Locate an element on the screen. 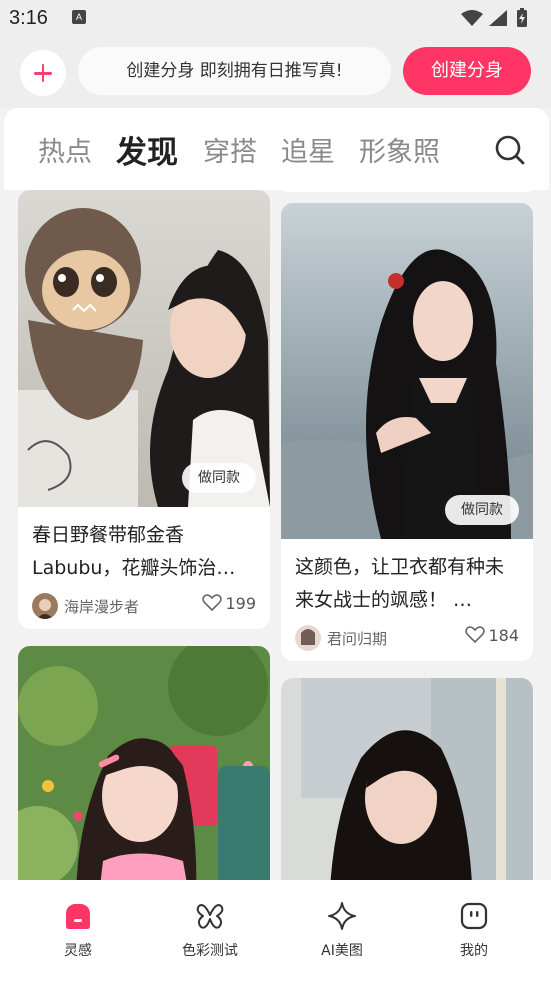  tab-discover: 发现 is located at coordinates (147, 149).